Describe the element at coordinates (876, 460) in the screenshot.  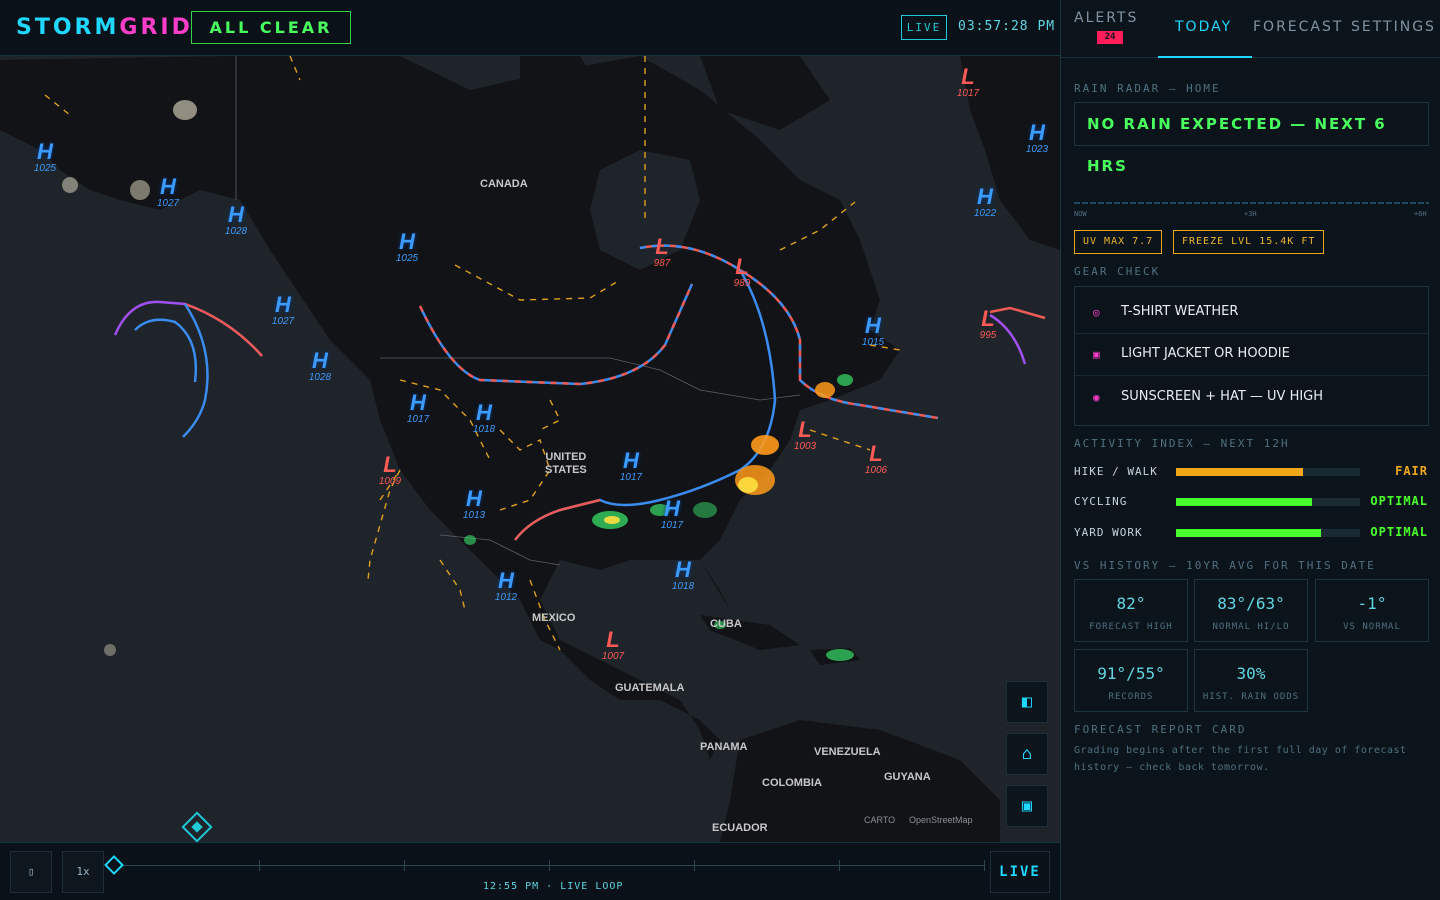
I see `pressure-center: L 1006` at that location.